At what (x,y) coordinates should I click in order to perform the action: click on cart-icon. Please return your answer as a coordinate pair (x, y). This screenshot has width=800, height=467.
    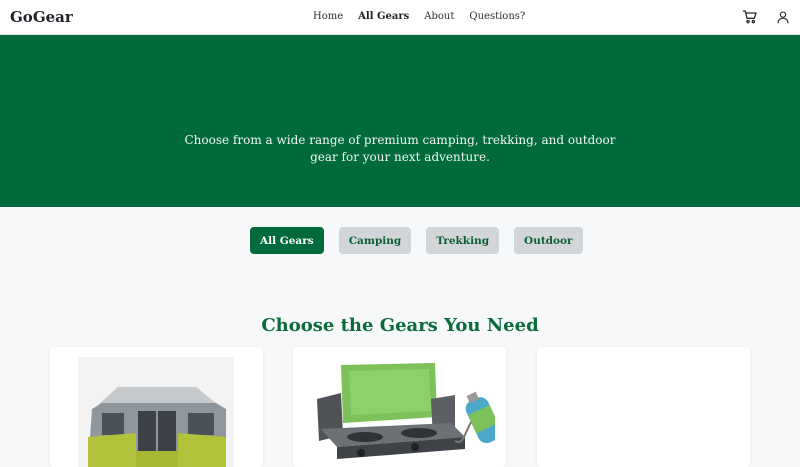
    Looking at the image, I should click on (750, 17).